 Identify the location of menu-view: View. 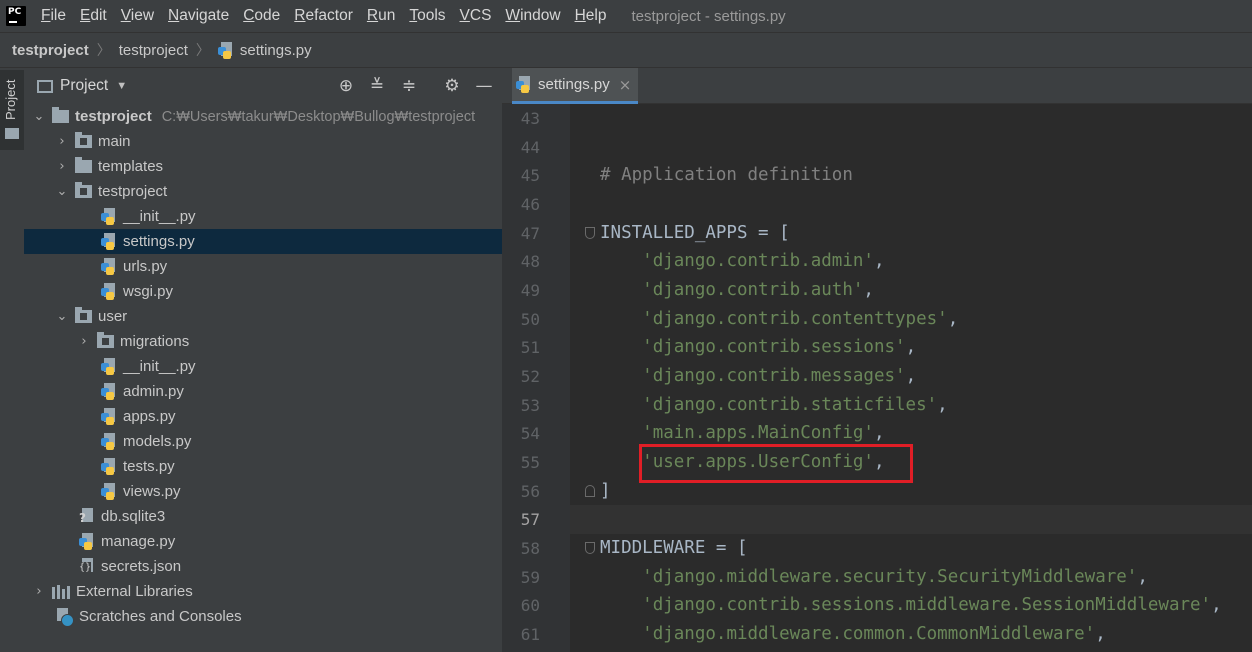
(137, 16).